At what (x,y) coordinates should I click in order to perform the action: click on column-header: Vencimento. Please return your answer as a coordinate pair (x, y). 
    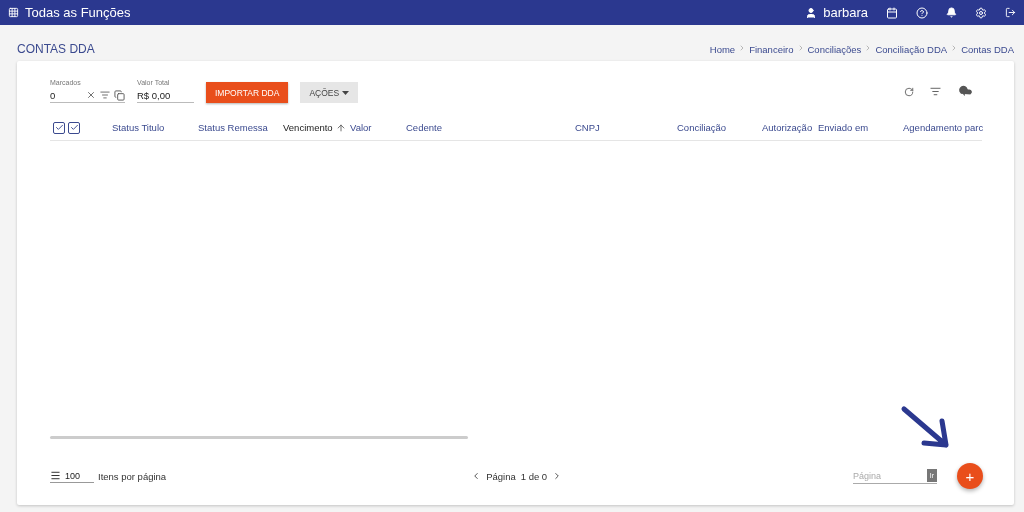
    Looking at the image, I should click on (316, 127).